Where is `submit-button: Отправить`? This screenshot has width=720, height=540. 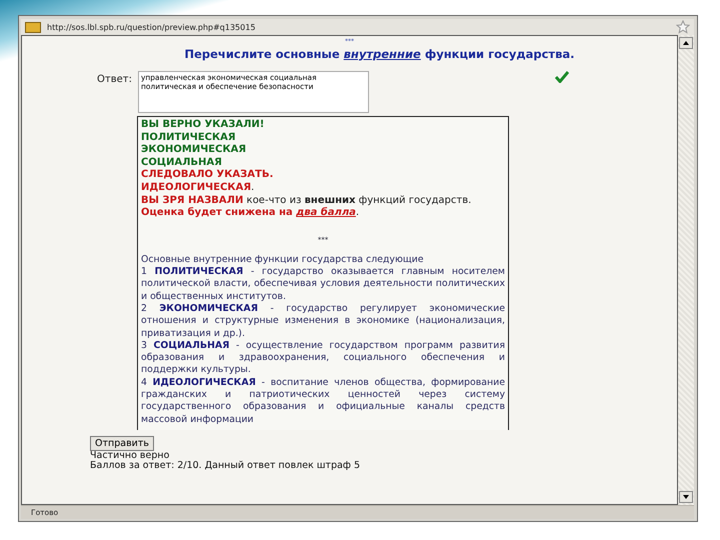
submit-button: Отправить is located at coordinates (122, 443).